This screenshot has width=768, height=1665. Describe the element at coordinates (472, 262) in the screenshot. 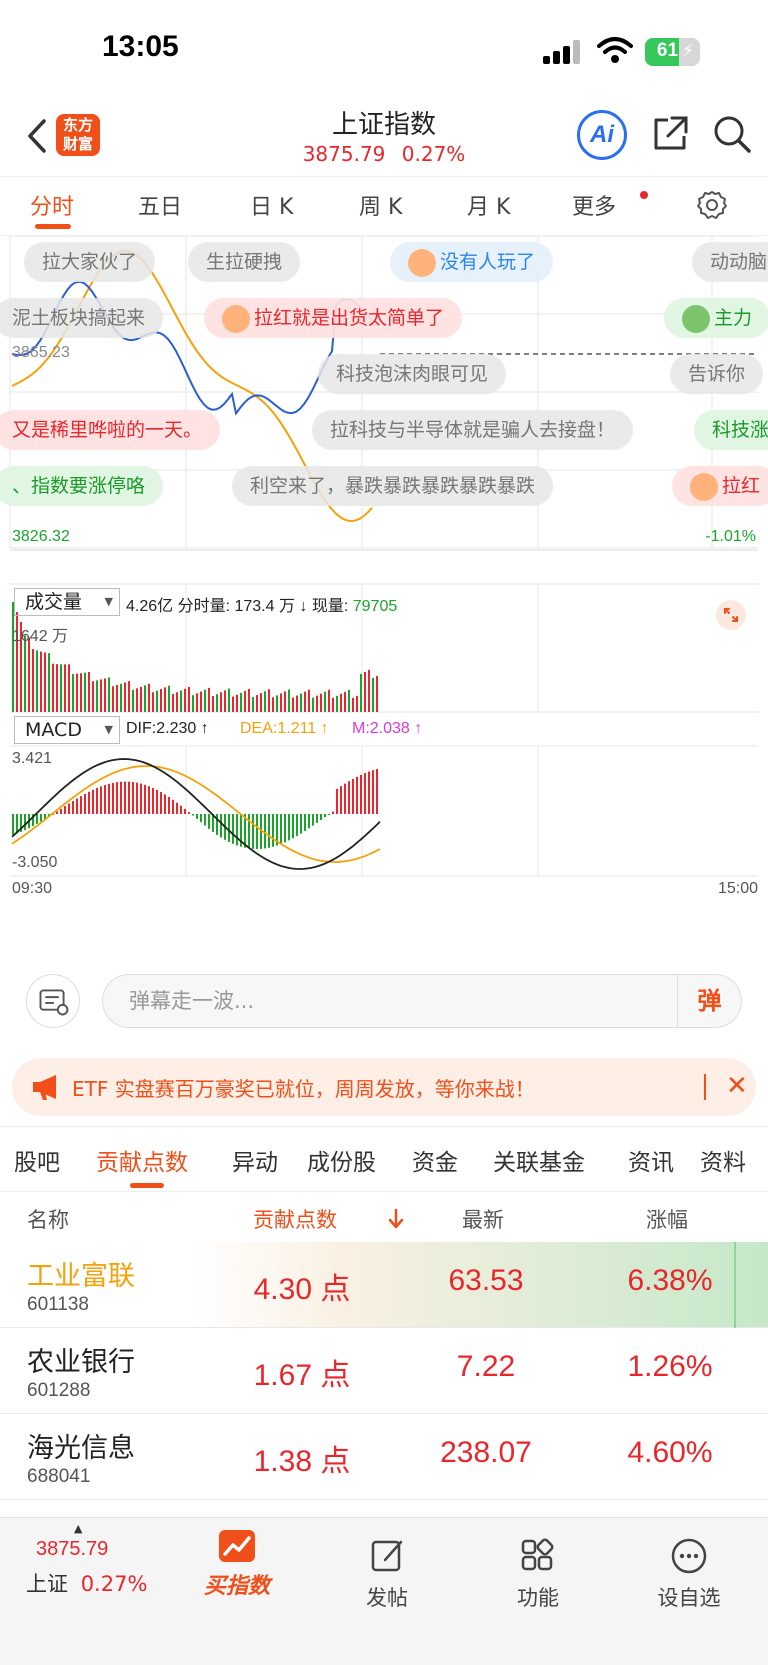

I see `danmaku-item: 没有人玩了` at that location.